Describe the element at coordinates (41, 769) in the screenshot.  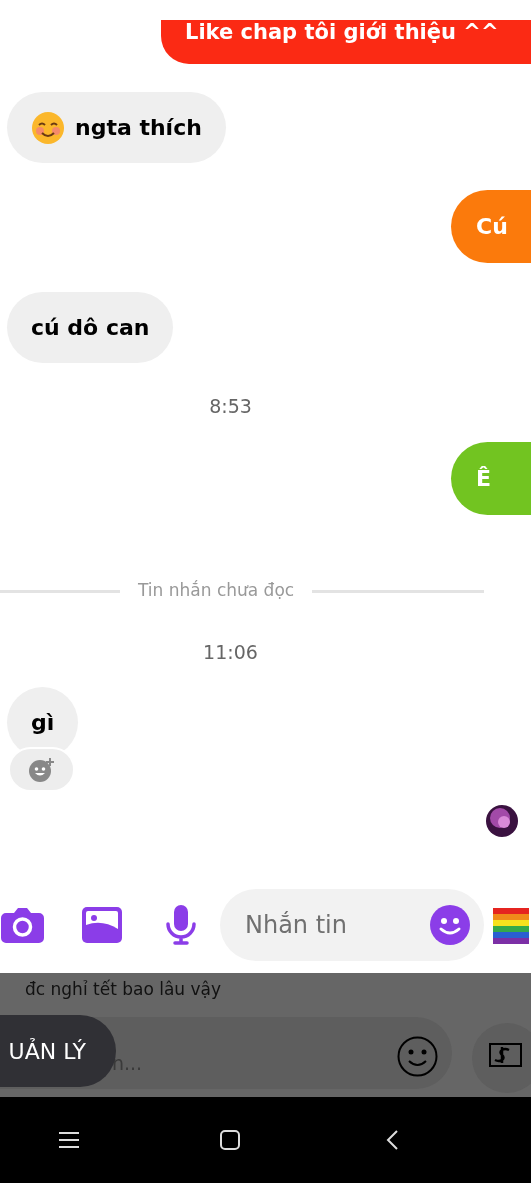
I see `add-emoji-icon` at that location.